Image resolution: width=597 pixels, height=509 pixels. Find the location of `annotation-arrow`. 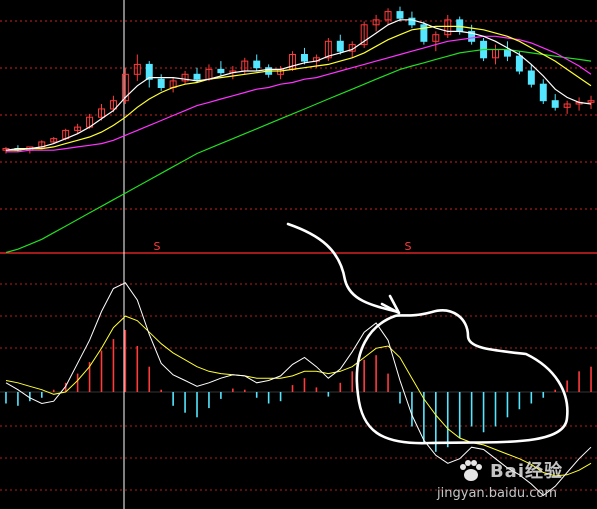

annotation-arrow is located at coordinates (343, 268).